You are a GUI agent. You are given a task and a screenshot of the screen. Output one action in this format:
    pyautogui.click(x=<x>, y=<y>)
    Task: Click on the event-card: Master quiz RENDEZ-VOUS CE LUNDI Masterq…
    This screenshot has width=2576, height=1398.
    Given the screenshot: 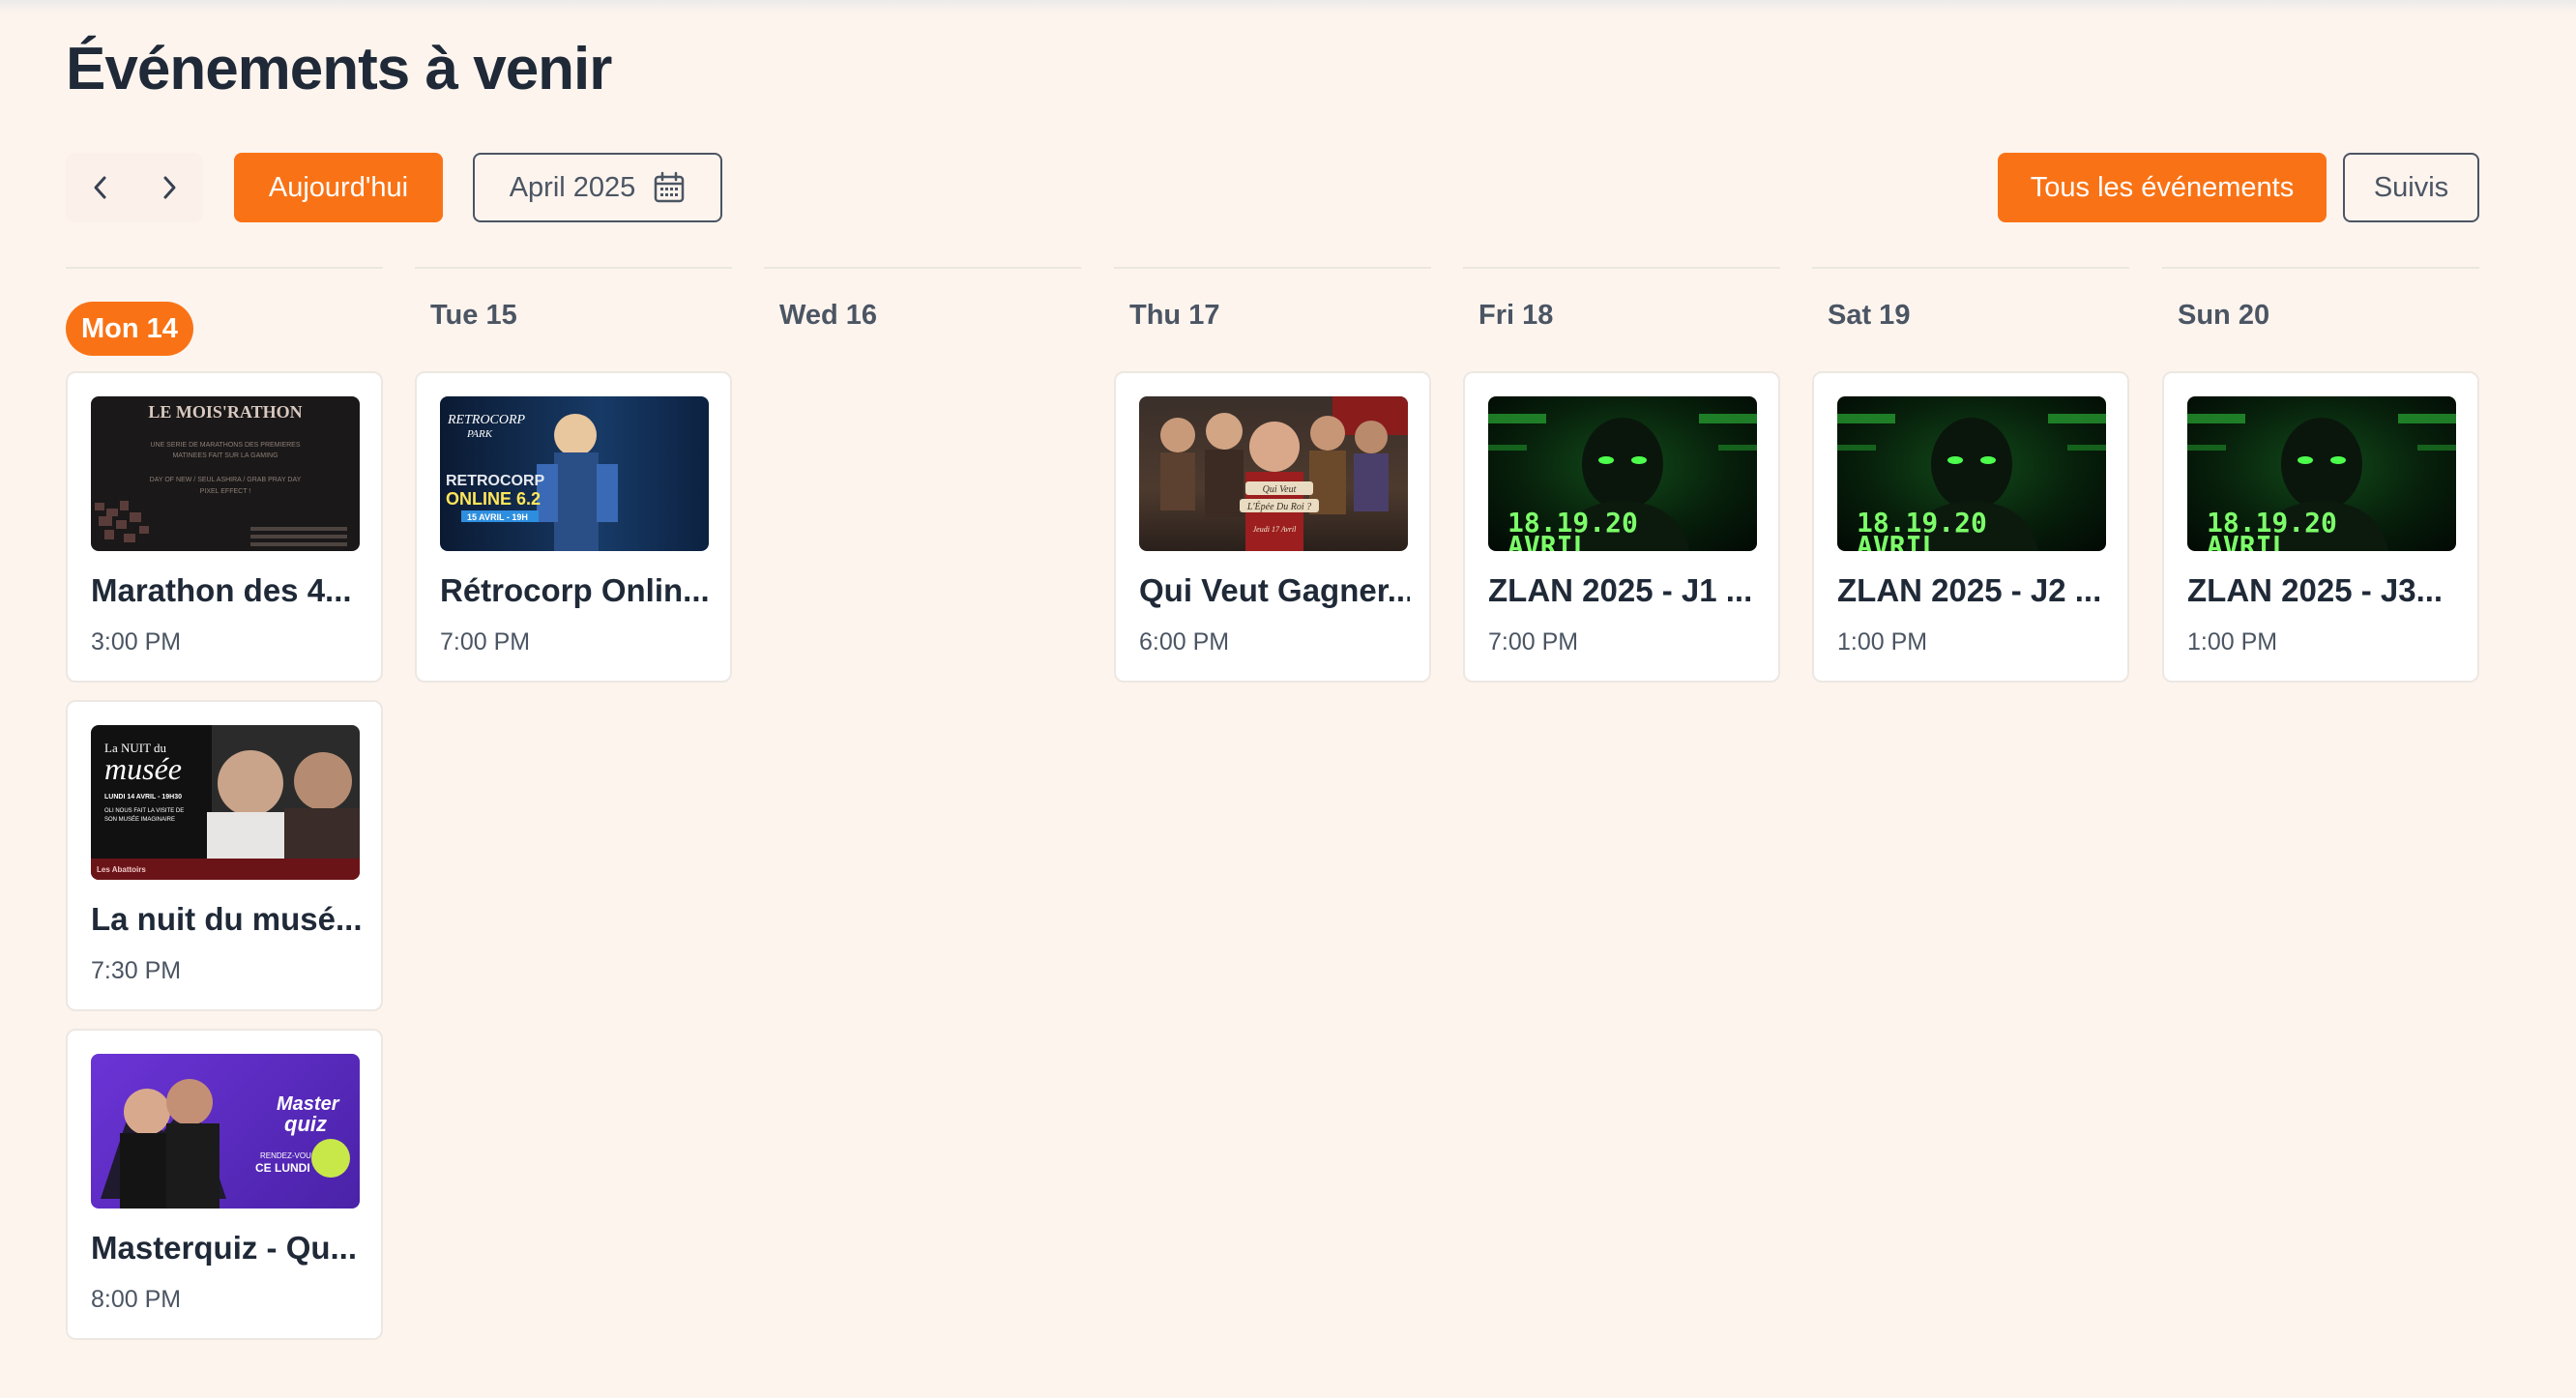 What is the action you would take?
    pyautogui.click(x=224, y=1184)
    